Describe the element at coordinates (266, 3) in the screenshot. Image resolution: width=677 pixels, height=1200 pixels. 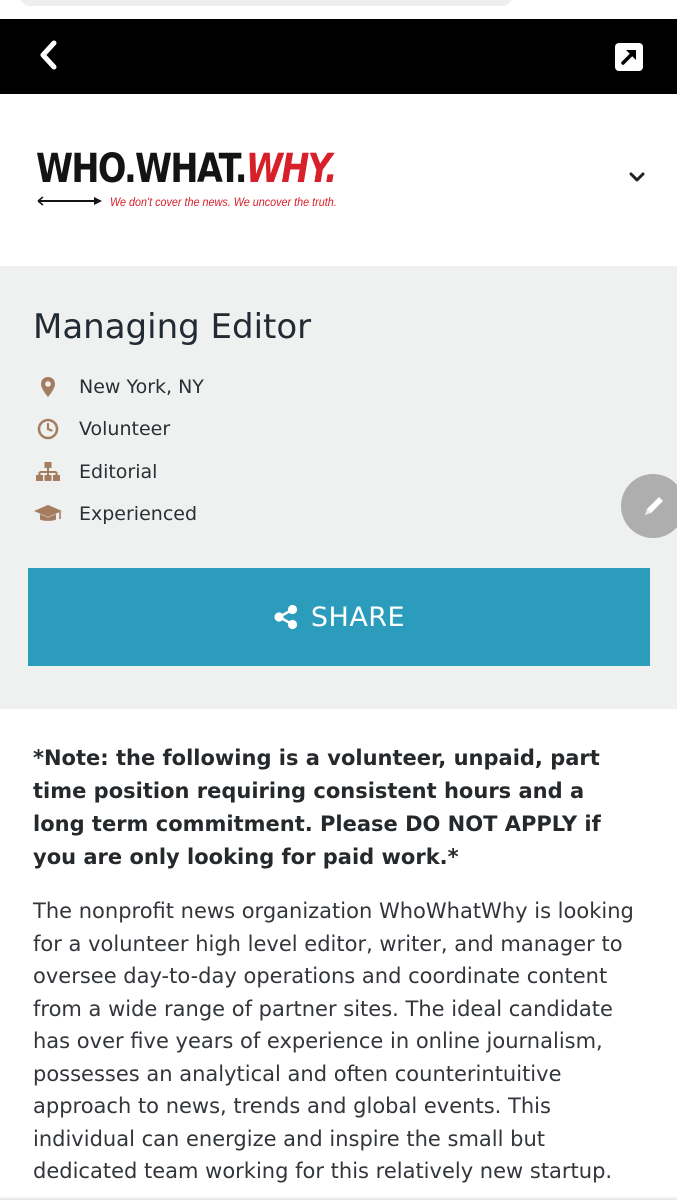
I see `address-bar` at that location.